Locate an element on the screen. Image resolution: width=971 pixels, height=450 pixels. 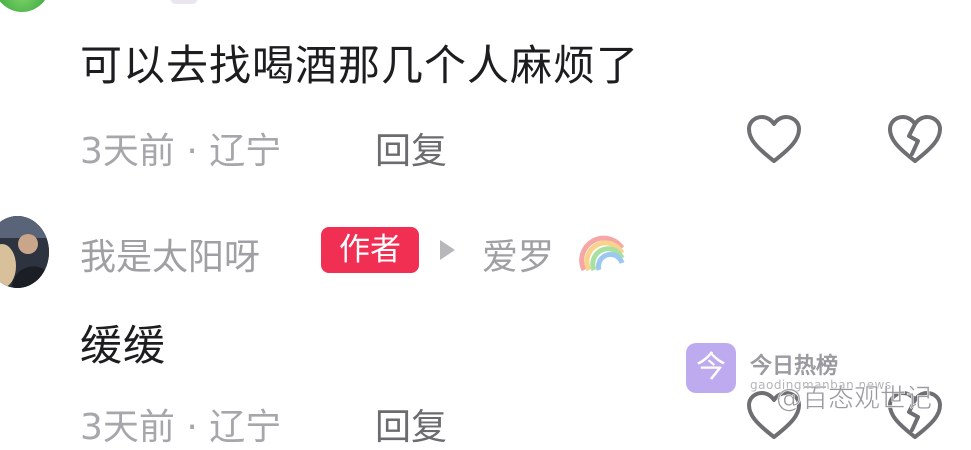
watermark-handle: @百态观世记 is located at coordinates (854, 399).